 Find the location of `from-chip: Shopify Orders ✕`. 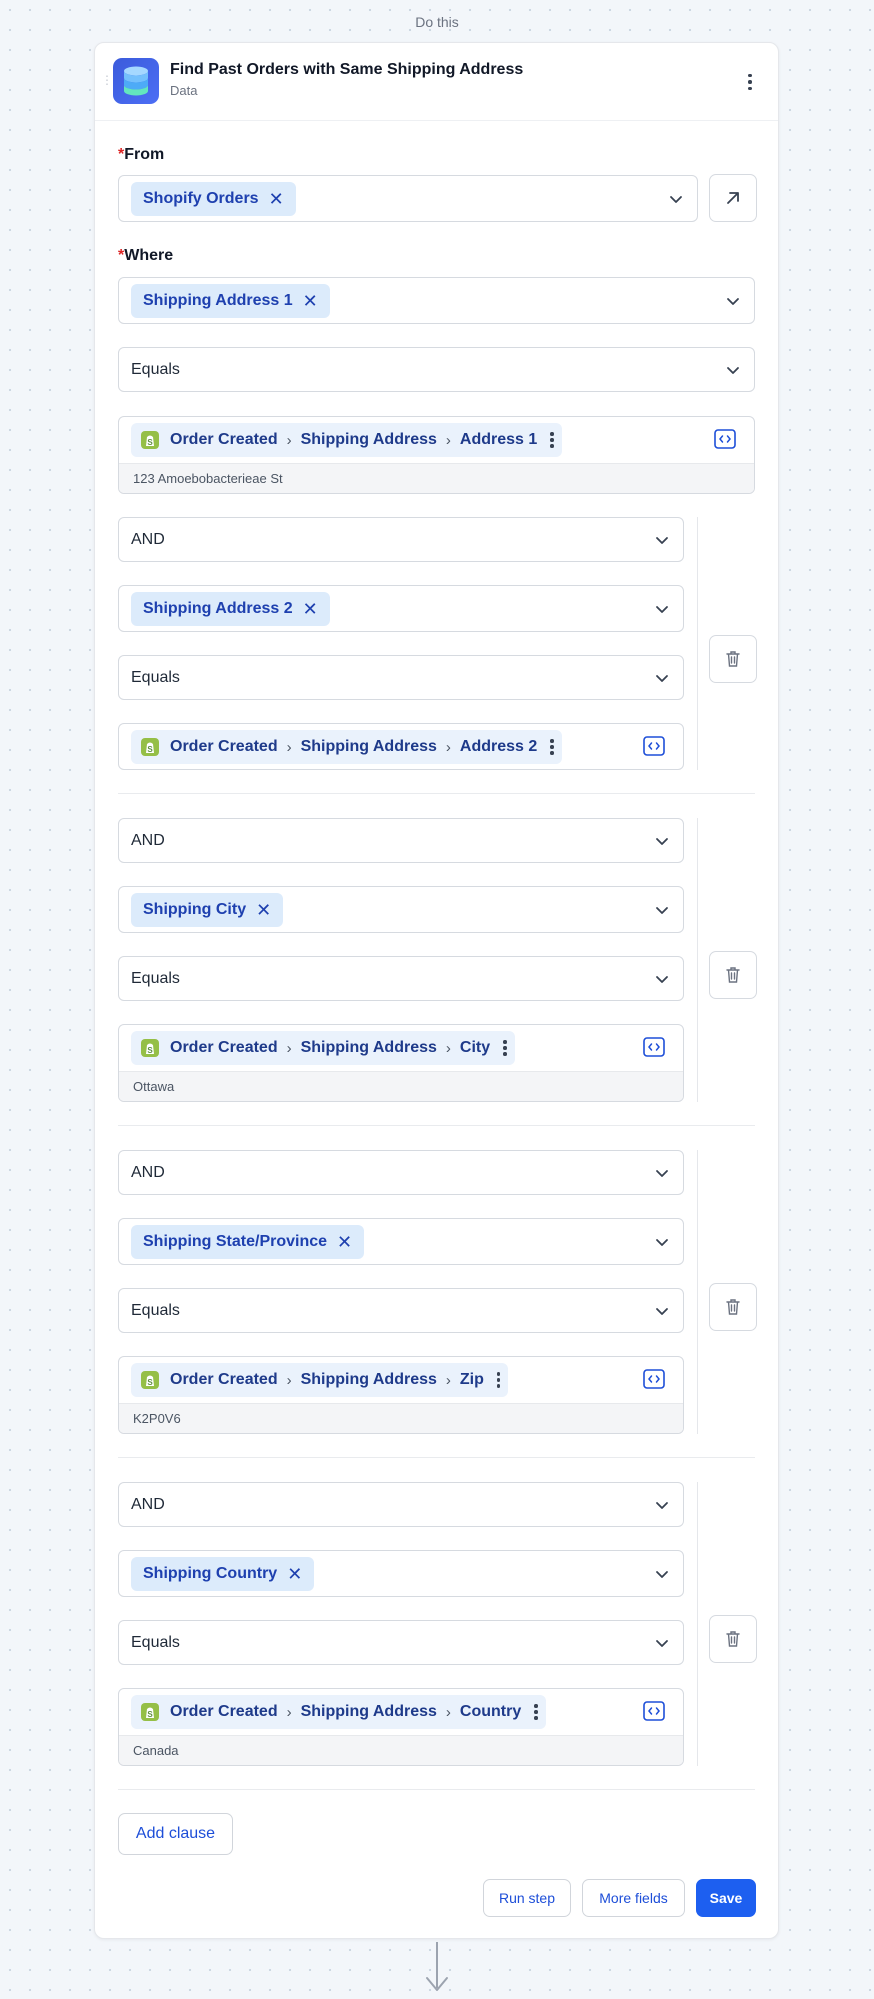

from-chip: Shopify Orders ✕ is located at coordinates (213, 198).